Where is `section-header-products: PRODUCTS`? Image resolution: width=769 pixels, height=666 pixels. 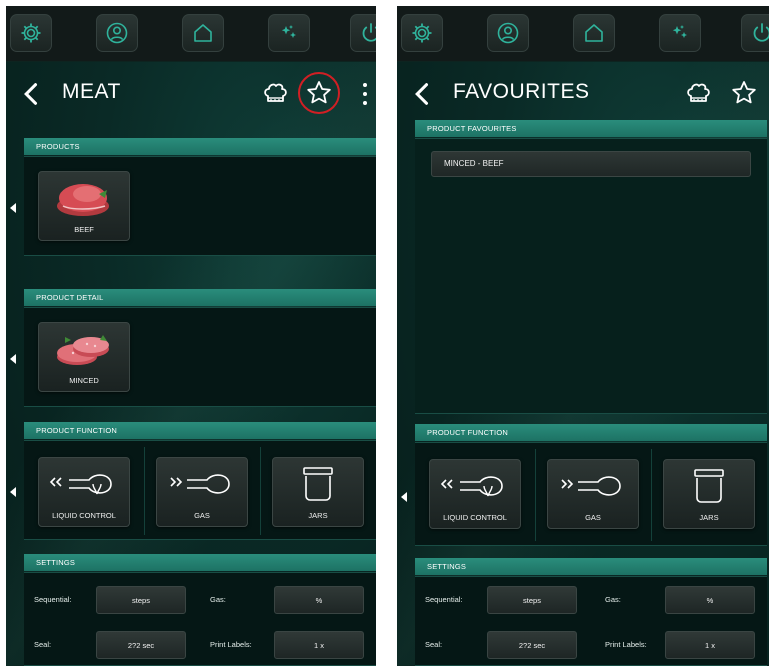
section-header-products: PRODUCTS is located at coordinates (200, 146).